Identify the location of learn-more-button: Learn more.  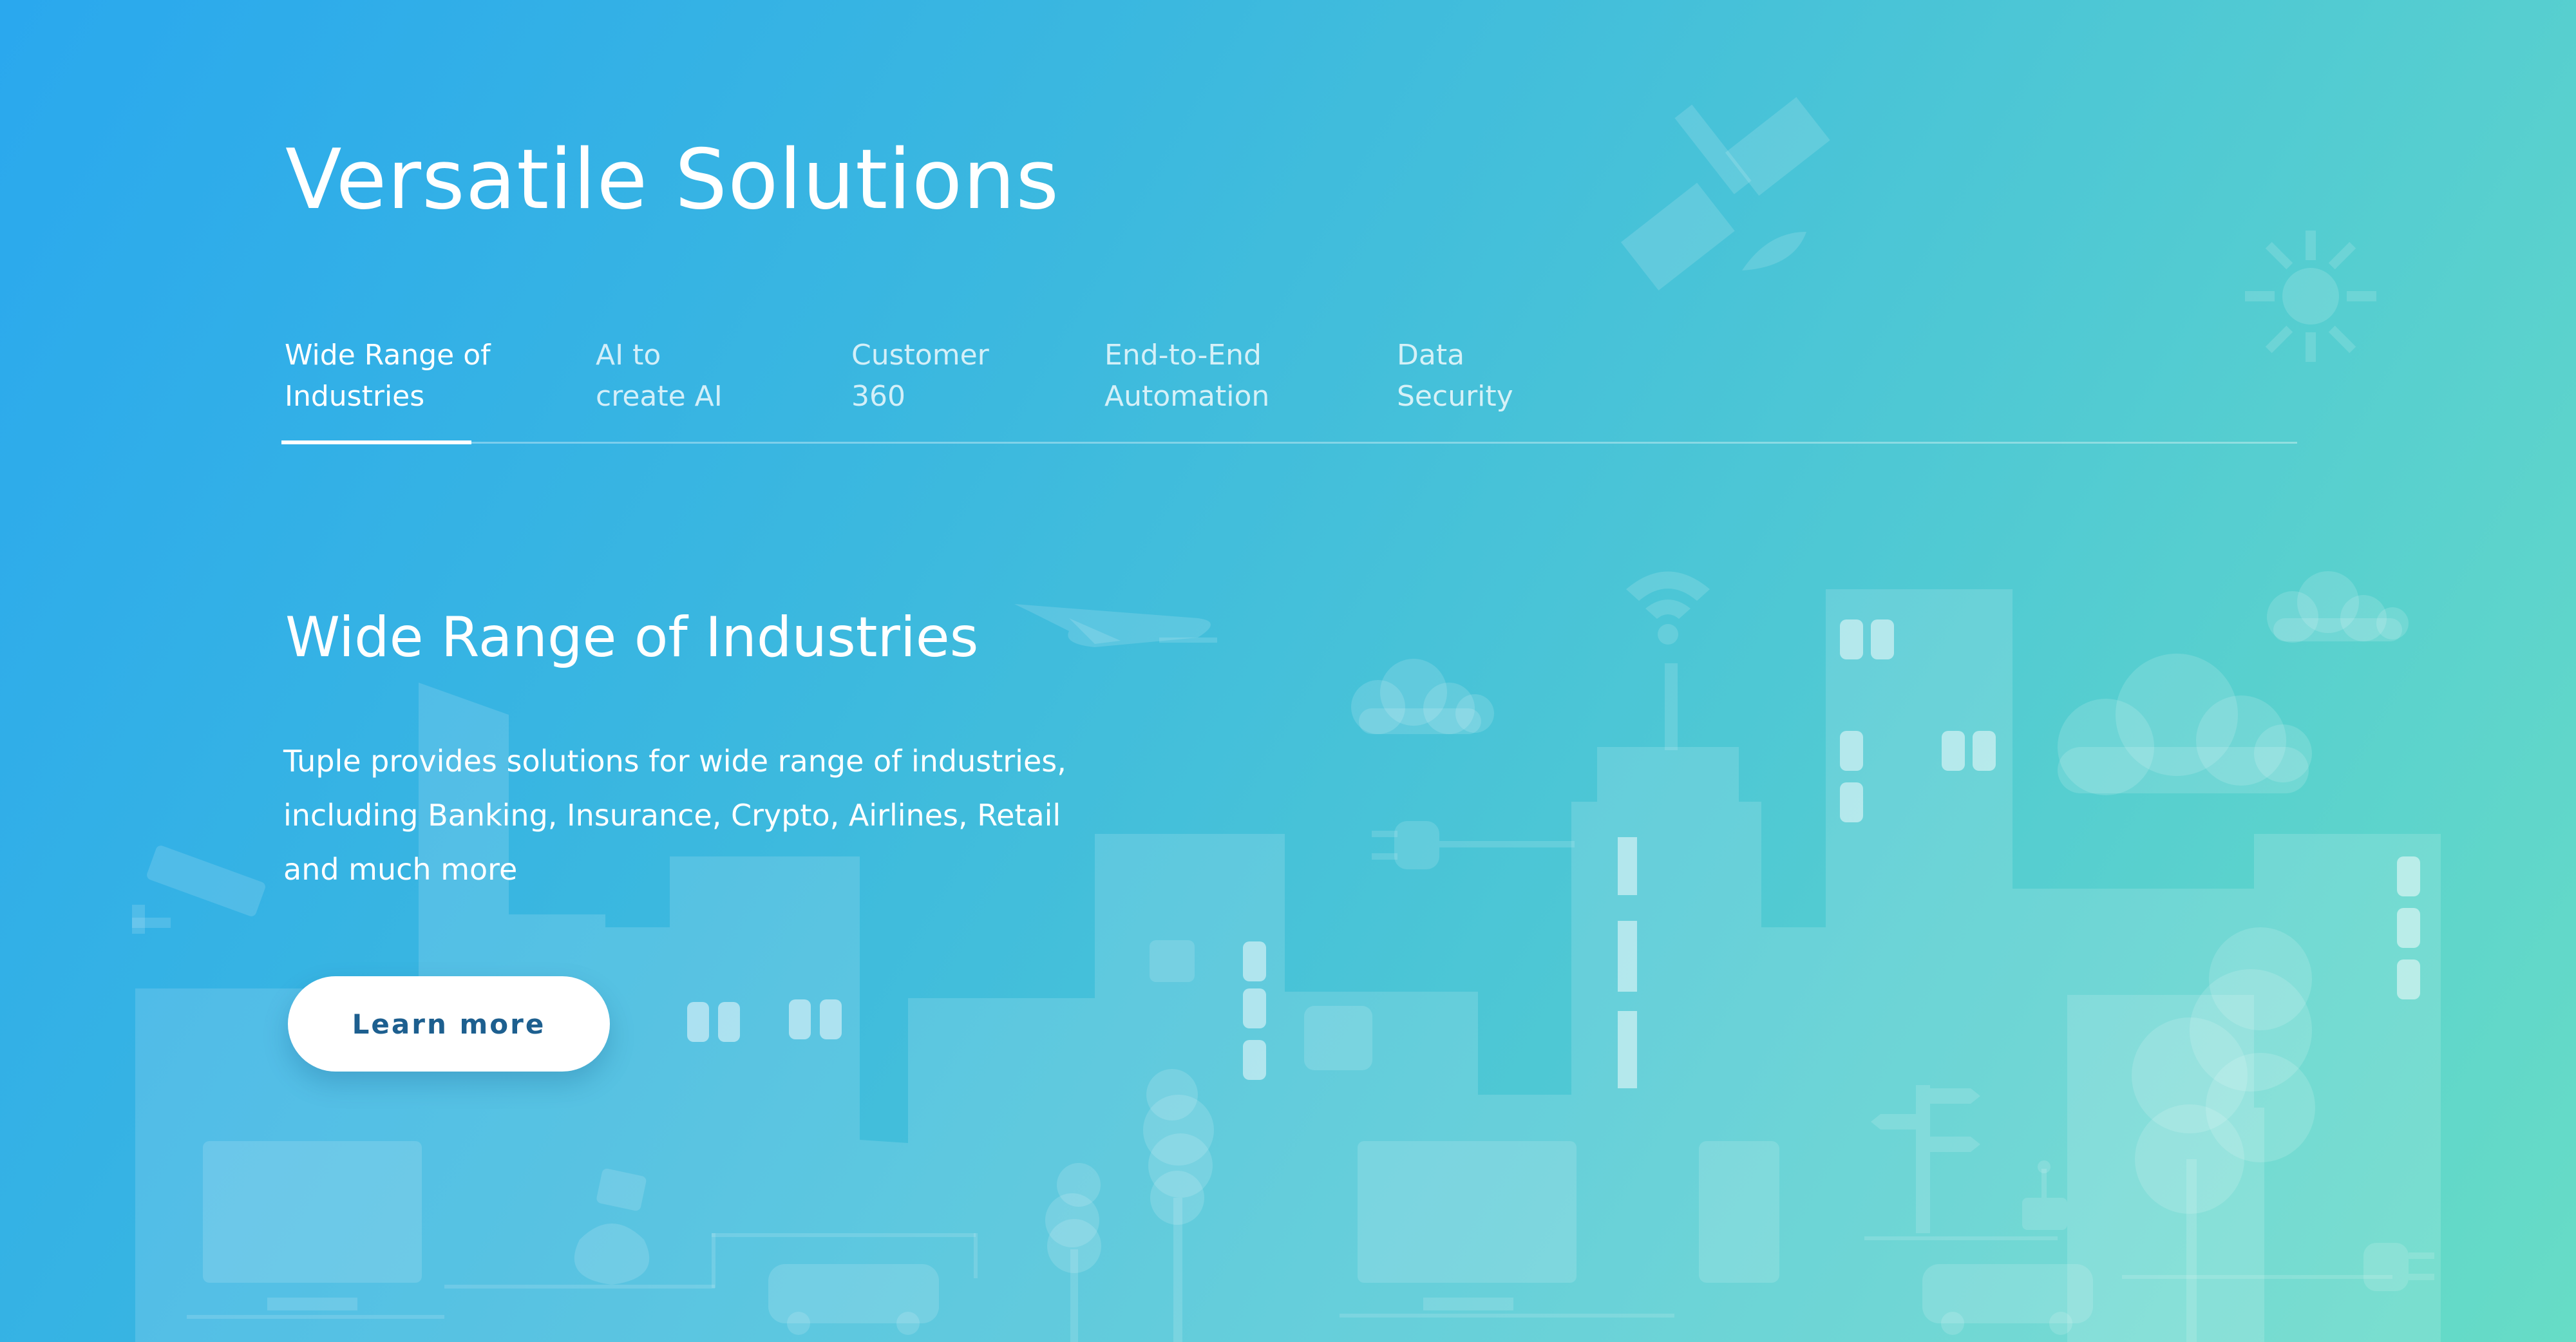
(449, 1024).